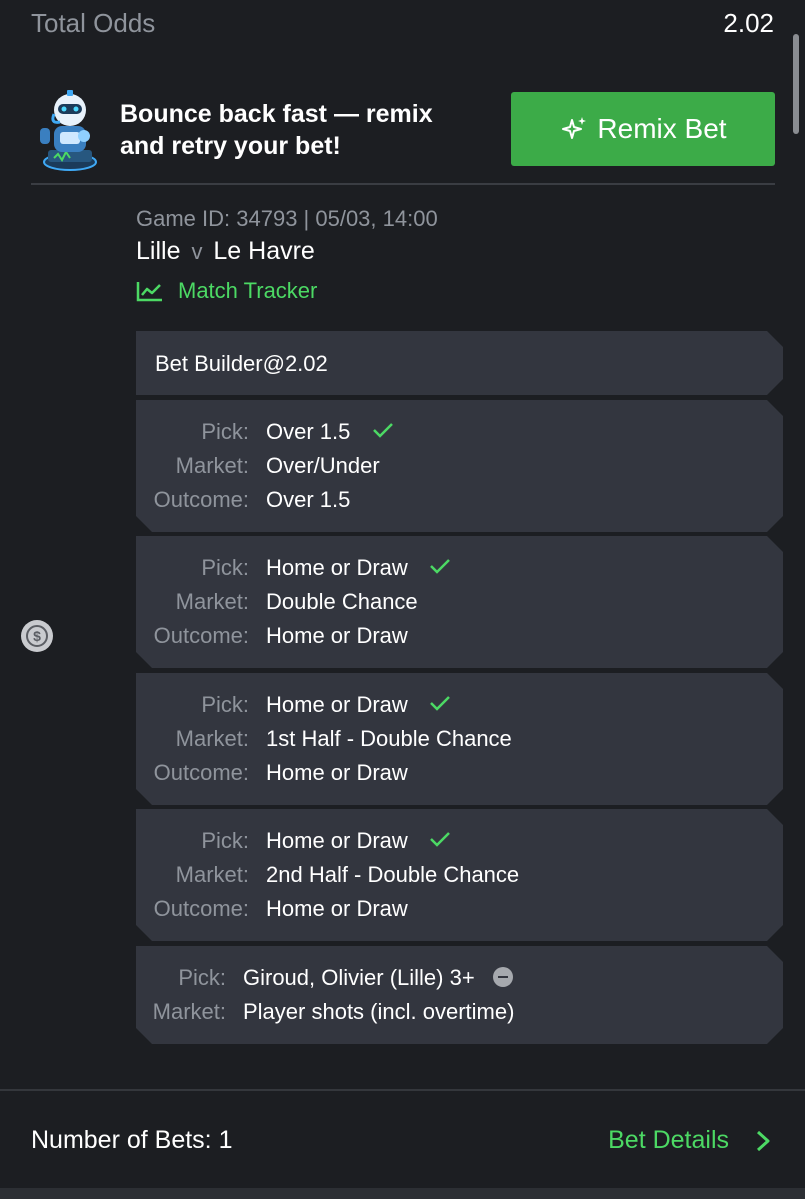  Describe the element at coordinates (93, 23) in the screenshot. I see `total-odds-label: Total Odds` at that location.